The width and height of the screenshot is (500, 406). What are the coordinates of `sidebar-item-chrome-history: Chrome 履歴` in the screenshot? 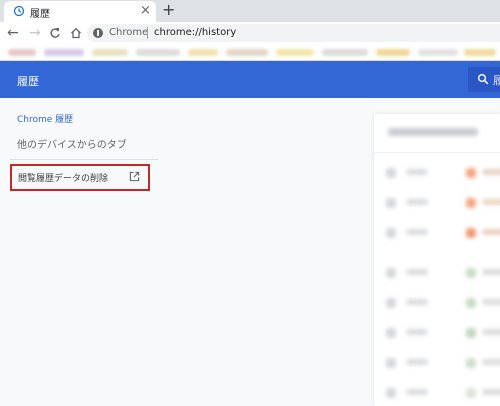 It's located at (45, 118).